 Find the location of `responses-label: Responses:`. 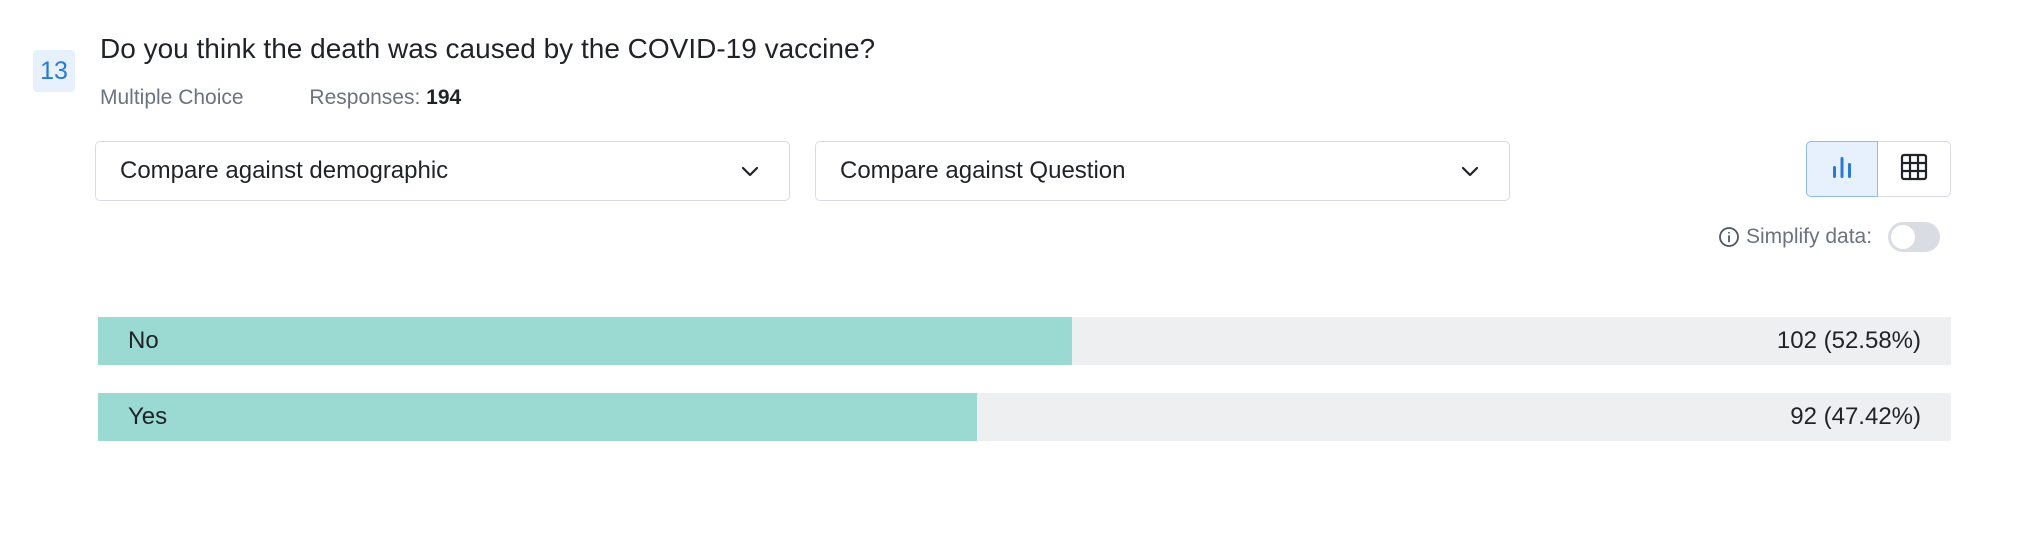

responses-label: Responses: is located at coordinates (365, 97).